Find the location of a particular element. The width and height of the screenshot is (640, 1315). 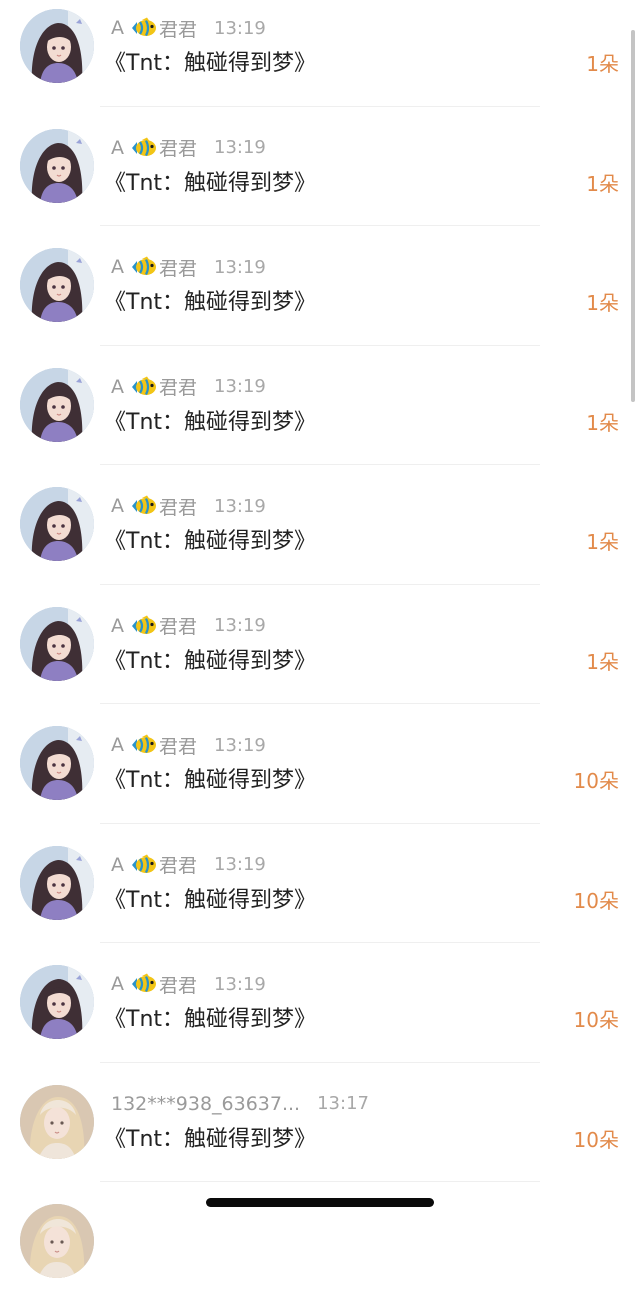

list-item: 132***938_63637... 13:17 《Tnt：触碰得到梦》 10朵 is located at coordinates (320, 1136).